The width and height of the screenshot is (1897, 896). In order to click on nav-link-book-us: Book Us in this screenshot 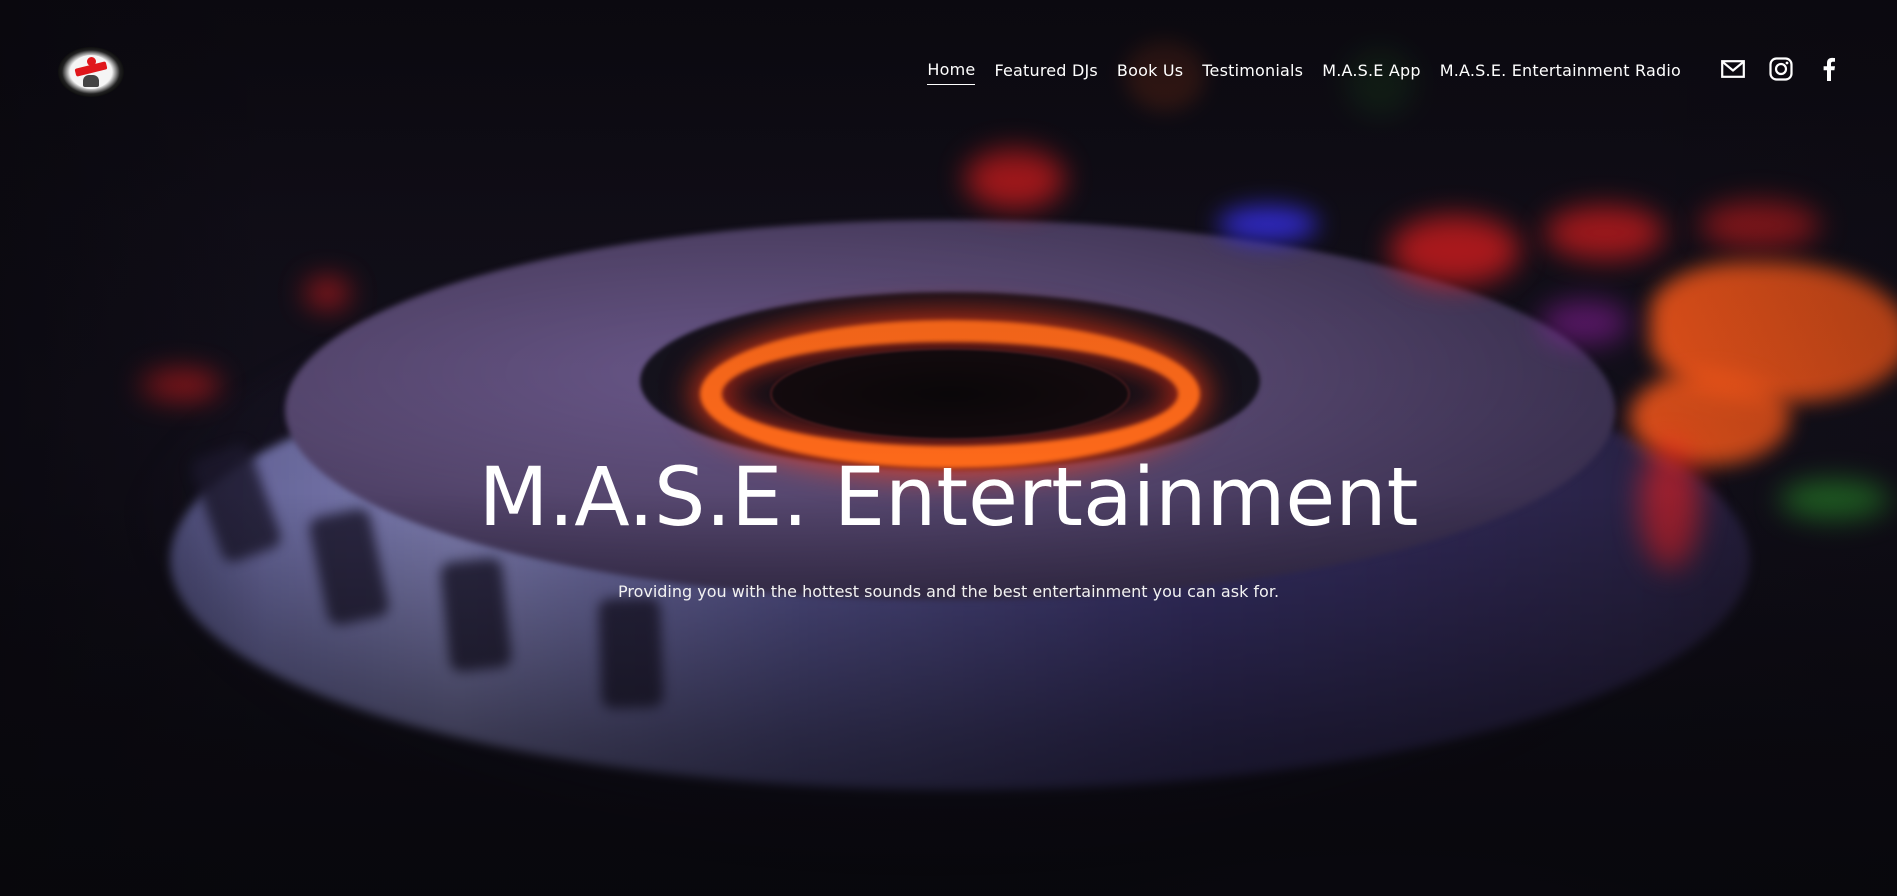, I will do `click(1150, 72)`.